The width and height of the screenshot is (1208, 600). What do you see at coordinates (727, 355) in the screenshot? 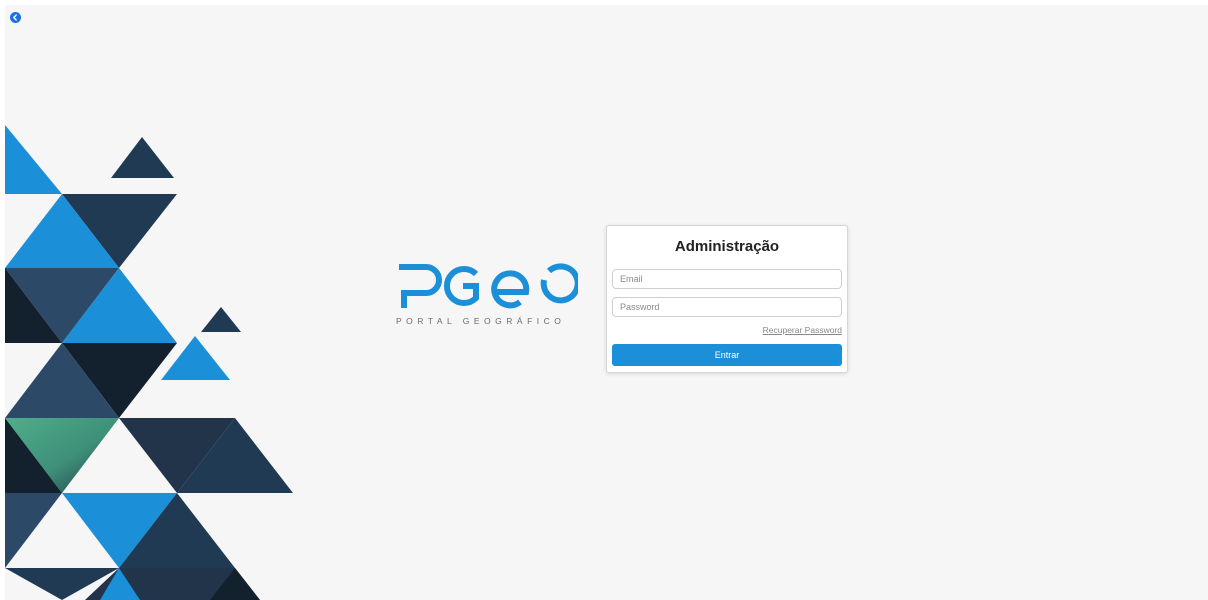
I see `login-submit-button: Entrar` at bounding box center [727, 355].